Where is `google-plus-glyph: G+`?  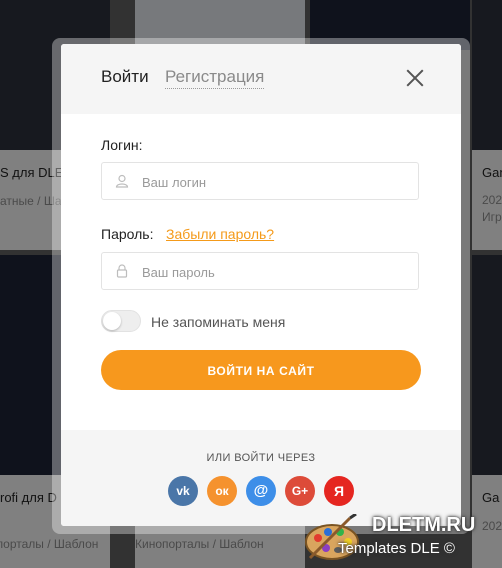
google-plus-glyph: G+ is located at coordinates (300, 491).